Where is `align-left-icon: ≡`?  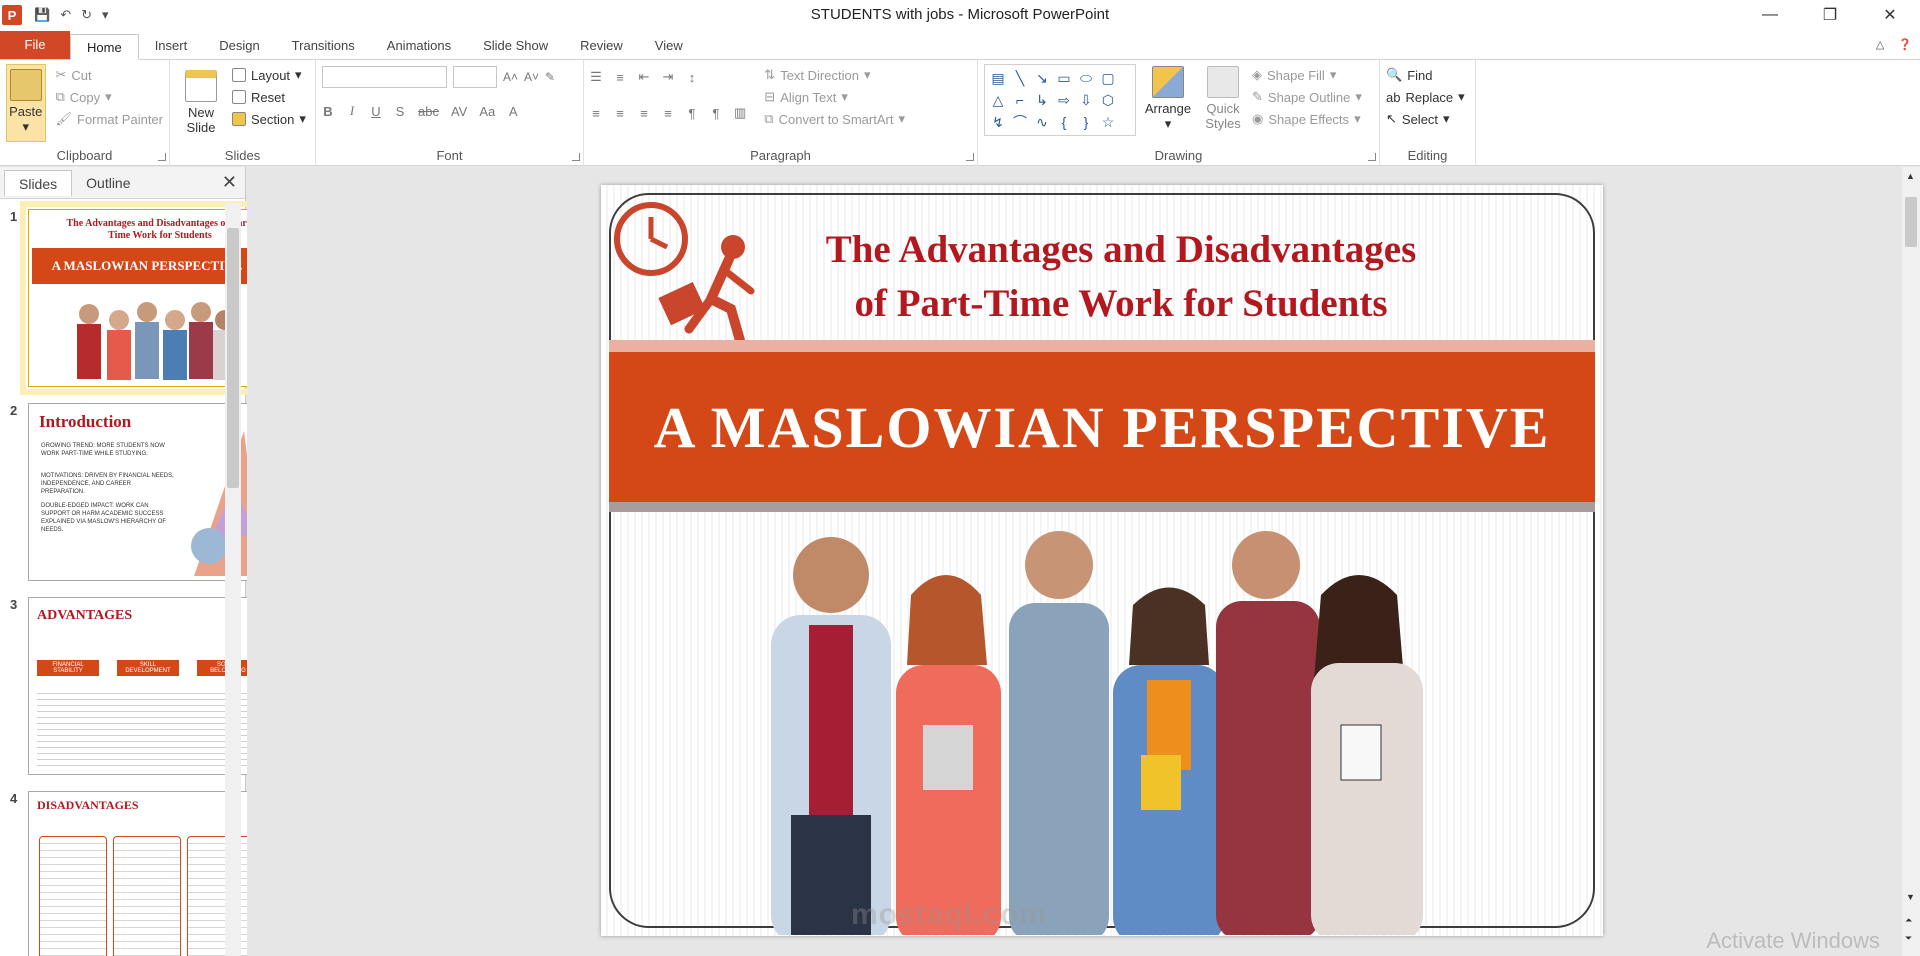
align-left-icon: ≡ is located at coordinates (596, 113).